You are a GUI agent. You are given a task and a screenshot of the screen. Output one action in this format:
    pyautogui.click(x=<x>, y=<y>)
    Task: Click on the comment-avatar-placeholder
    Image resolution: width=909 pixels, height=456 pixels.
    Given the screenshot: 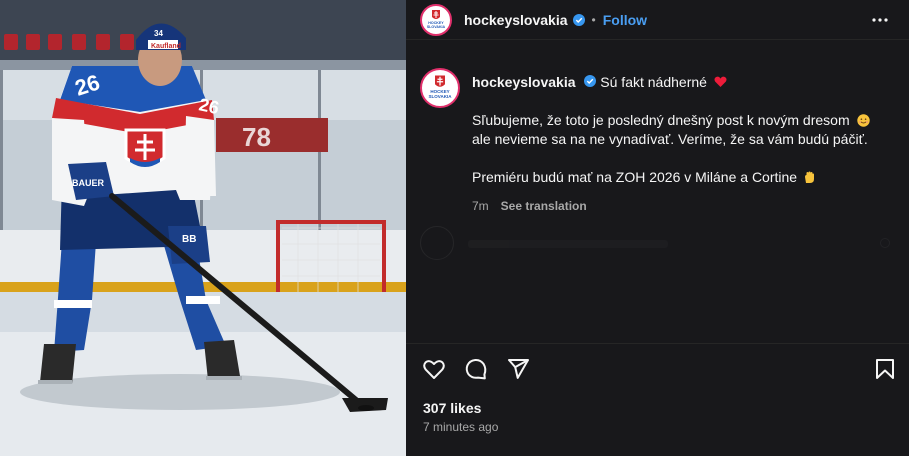 What is the action you would take?
    pyautogui.click(x=437, y=243)
    